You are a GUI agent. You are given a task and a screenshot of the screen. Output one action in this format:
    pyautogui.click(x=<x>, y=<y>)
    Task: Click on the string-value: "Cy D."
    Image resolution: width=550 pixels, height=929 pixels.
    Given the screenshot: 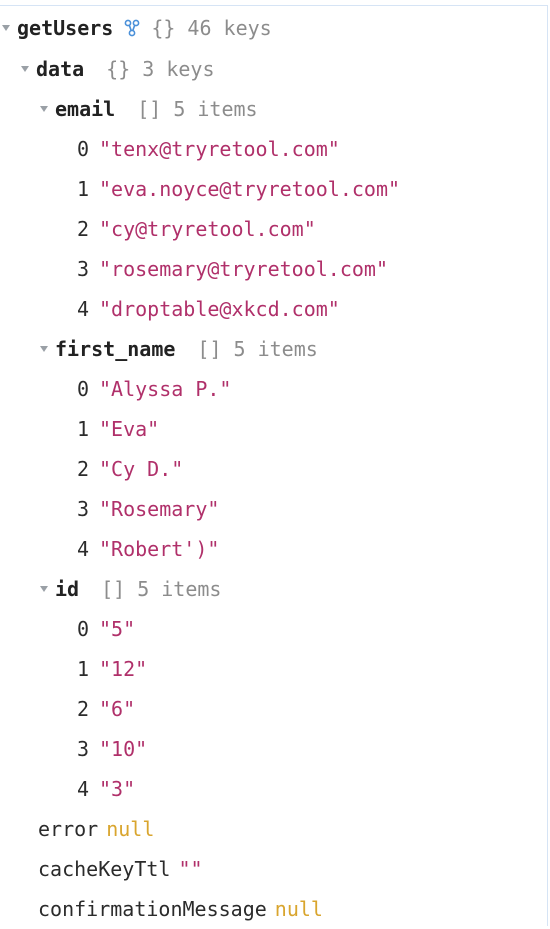 What is the action you would take?
    pyautogui.click(x=141, y=469)
    